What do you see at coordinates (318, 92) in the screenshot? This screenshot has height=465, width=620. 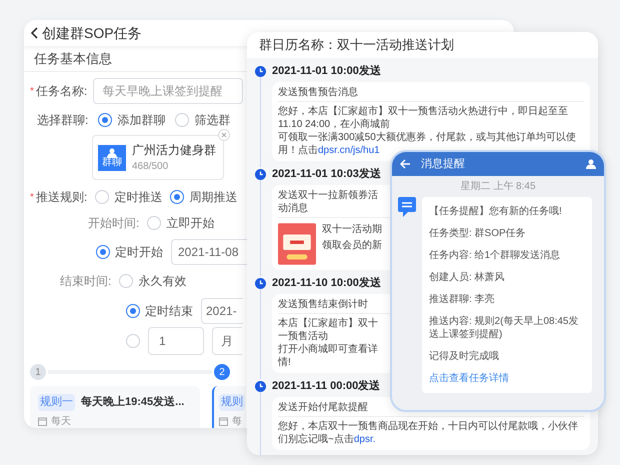 I see `message-title: 发送预售预告消息` at bounding box center [318, 92].